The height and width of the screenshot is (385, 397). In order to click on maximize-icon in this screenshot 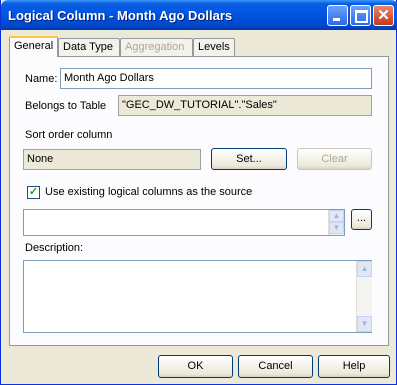, I will do `click(361, 16)`.